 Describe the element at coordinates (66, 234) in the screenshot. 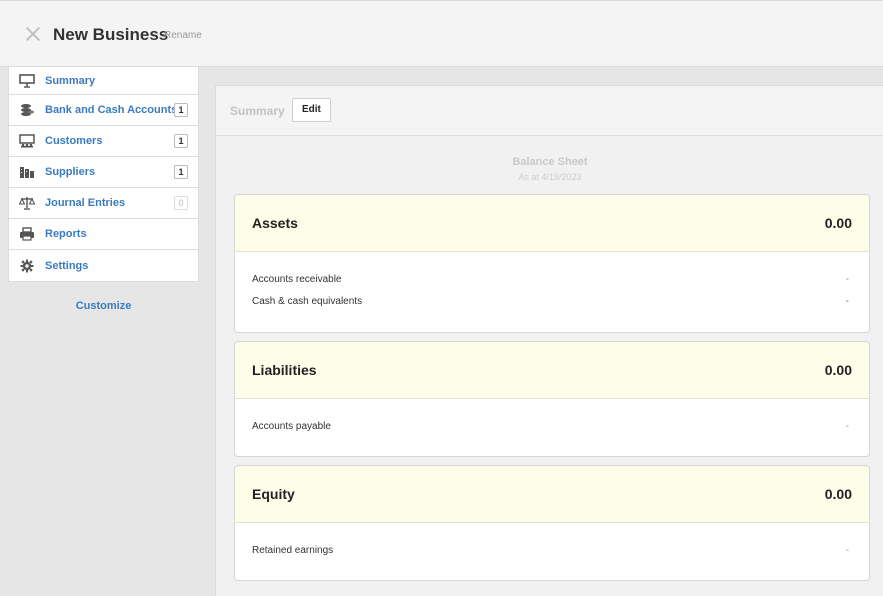

I see `sidebar-item-label: Reports` at that location.